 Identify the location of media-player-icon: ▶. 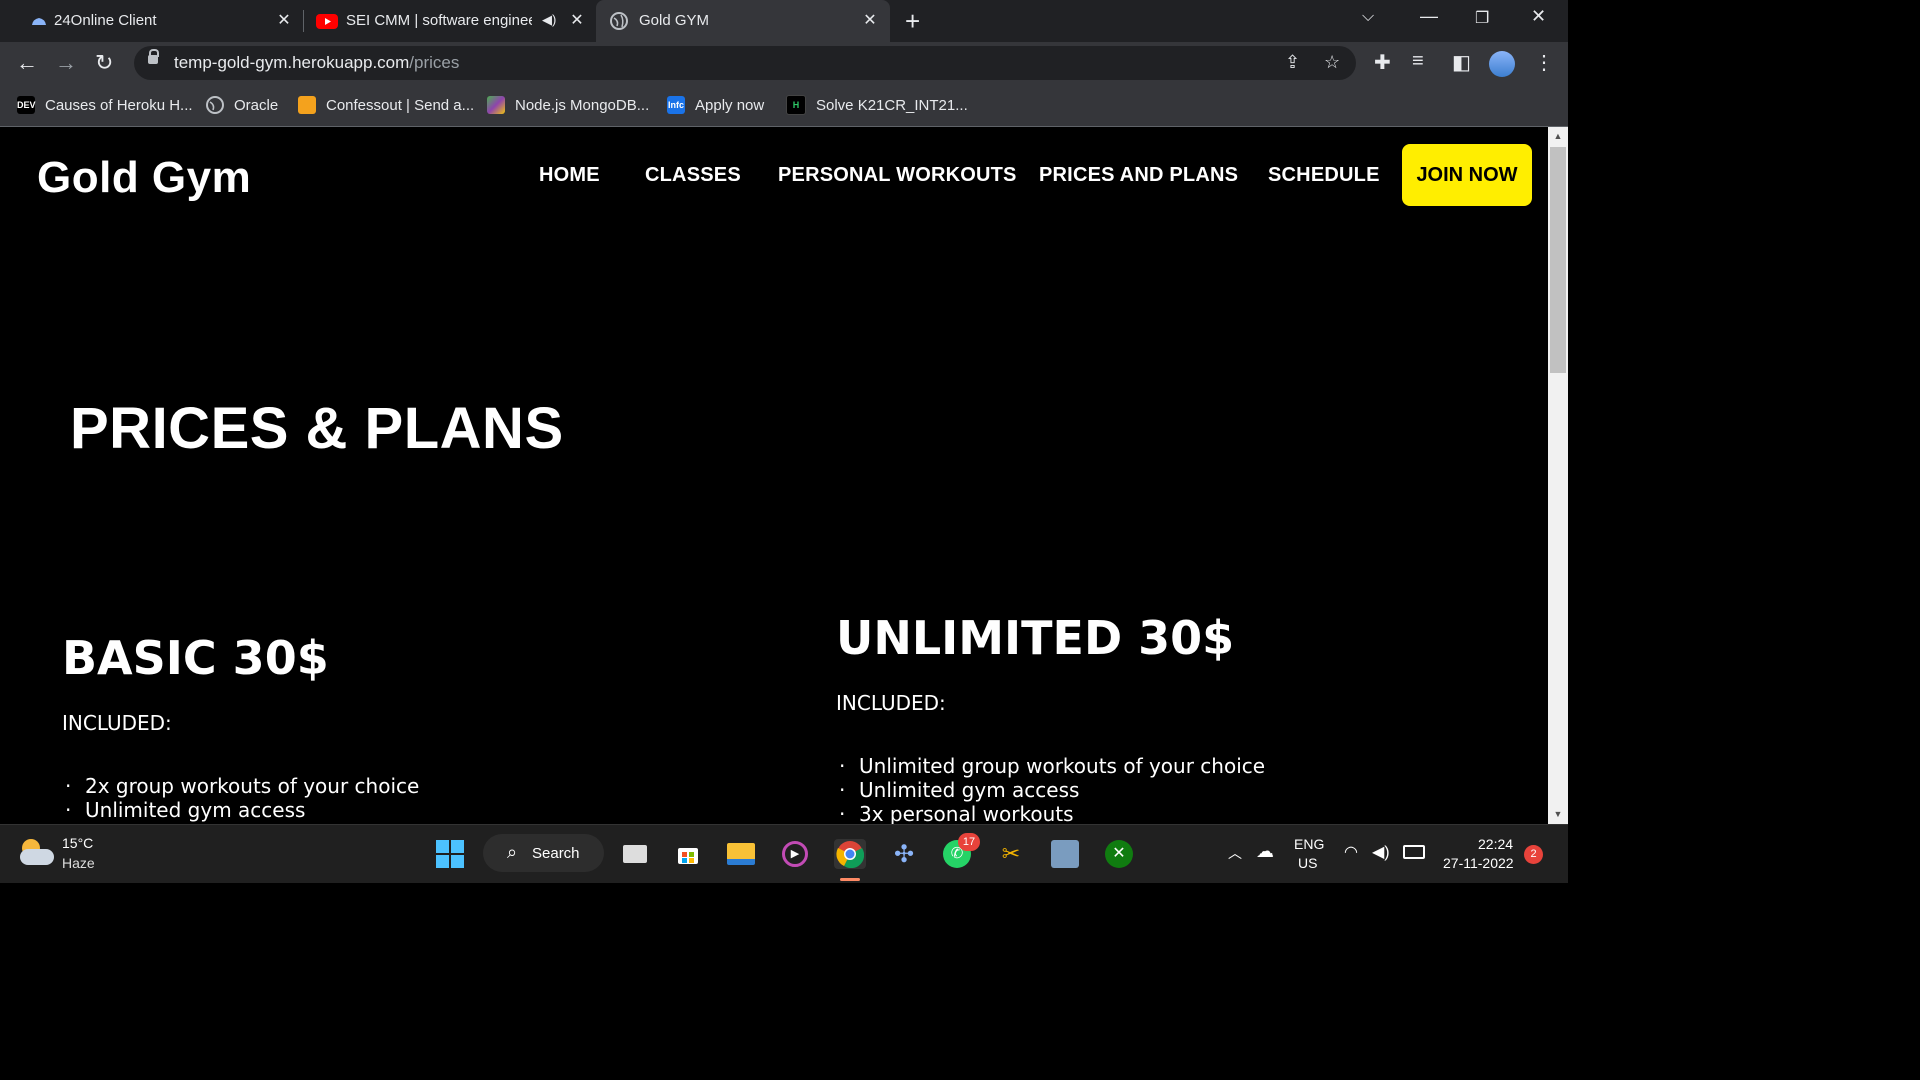
(795, 854).